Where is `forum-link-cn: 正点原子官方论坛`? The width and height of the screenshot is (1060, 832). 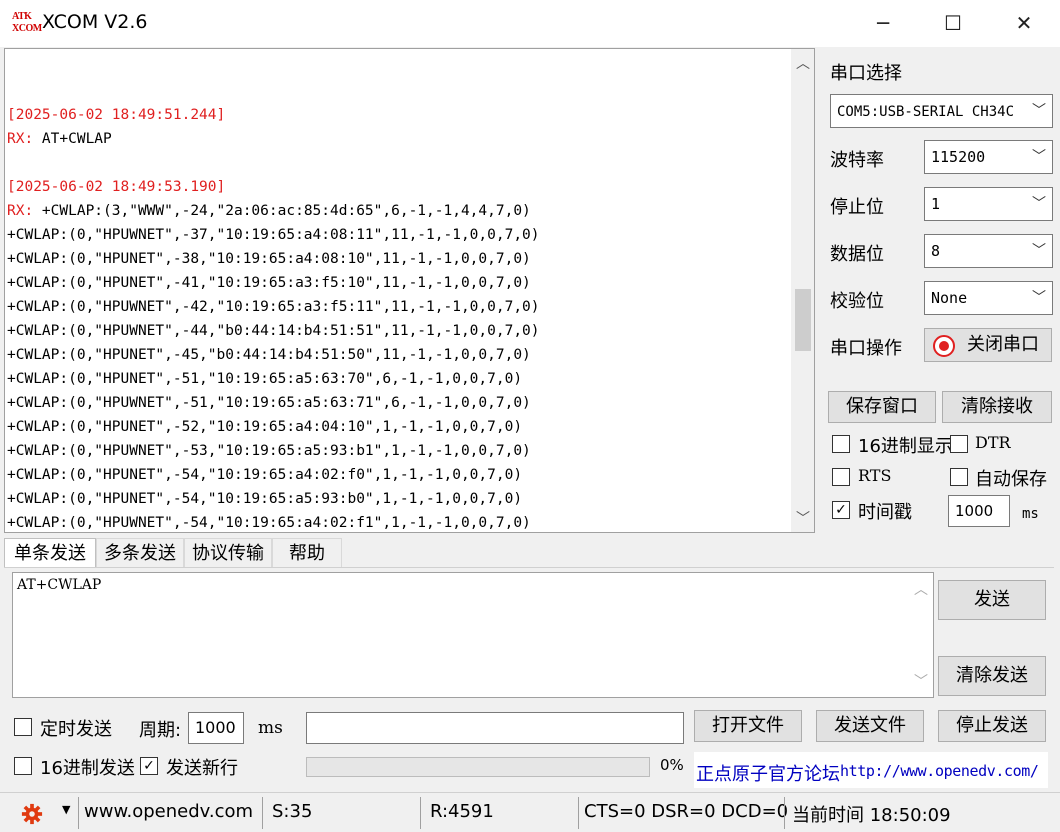
forum-link-cn: 正点原子官方论坛 is located at coordinates (768, 773).